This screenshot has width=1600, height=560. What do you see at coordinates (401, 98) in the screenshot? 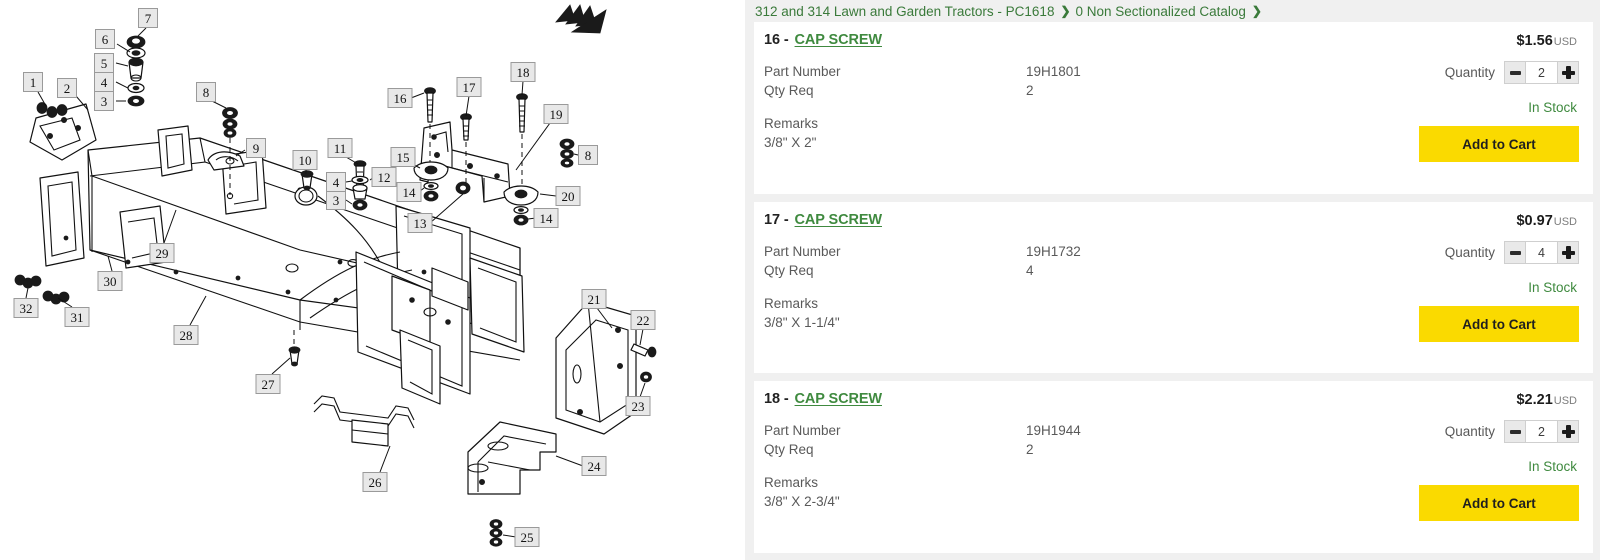
I see `svg-text: 16` at bounding box center [401, 98].